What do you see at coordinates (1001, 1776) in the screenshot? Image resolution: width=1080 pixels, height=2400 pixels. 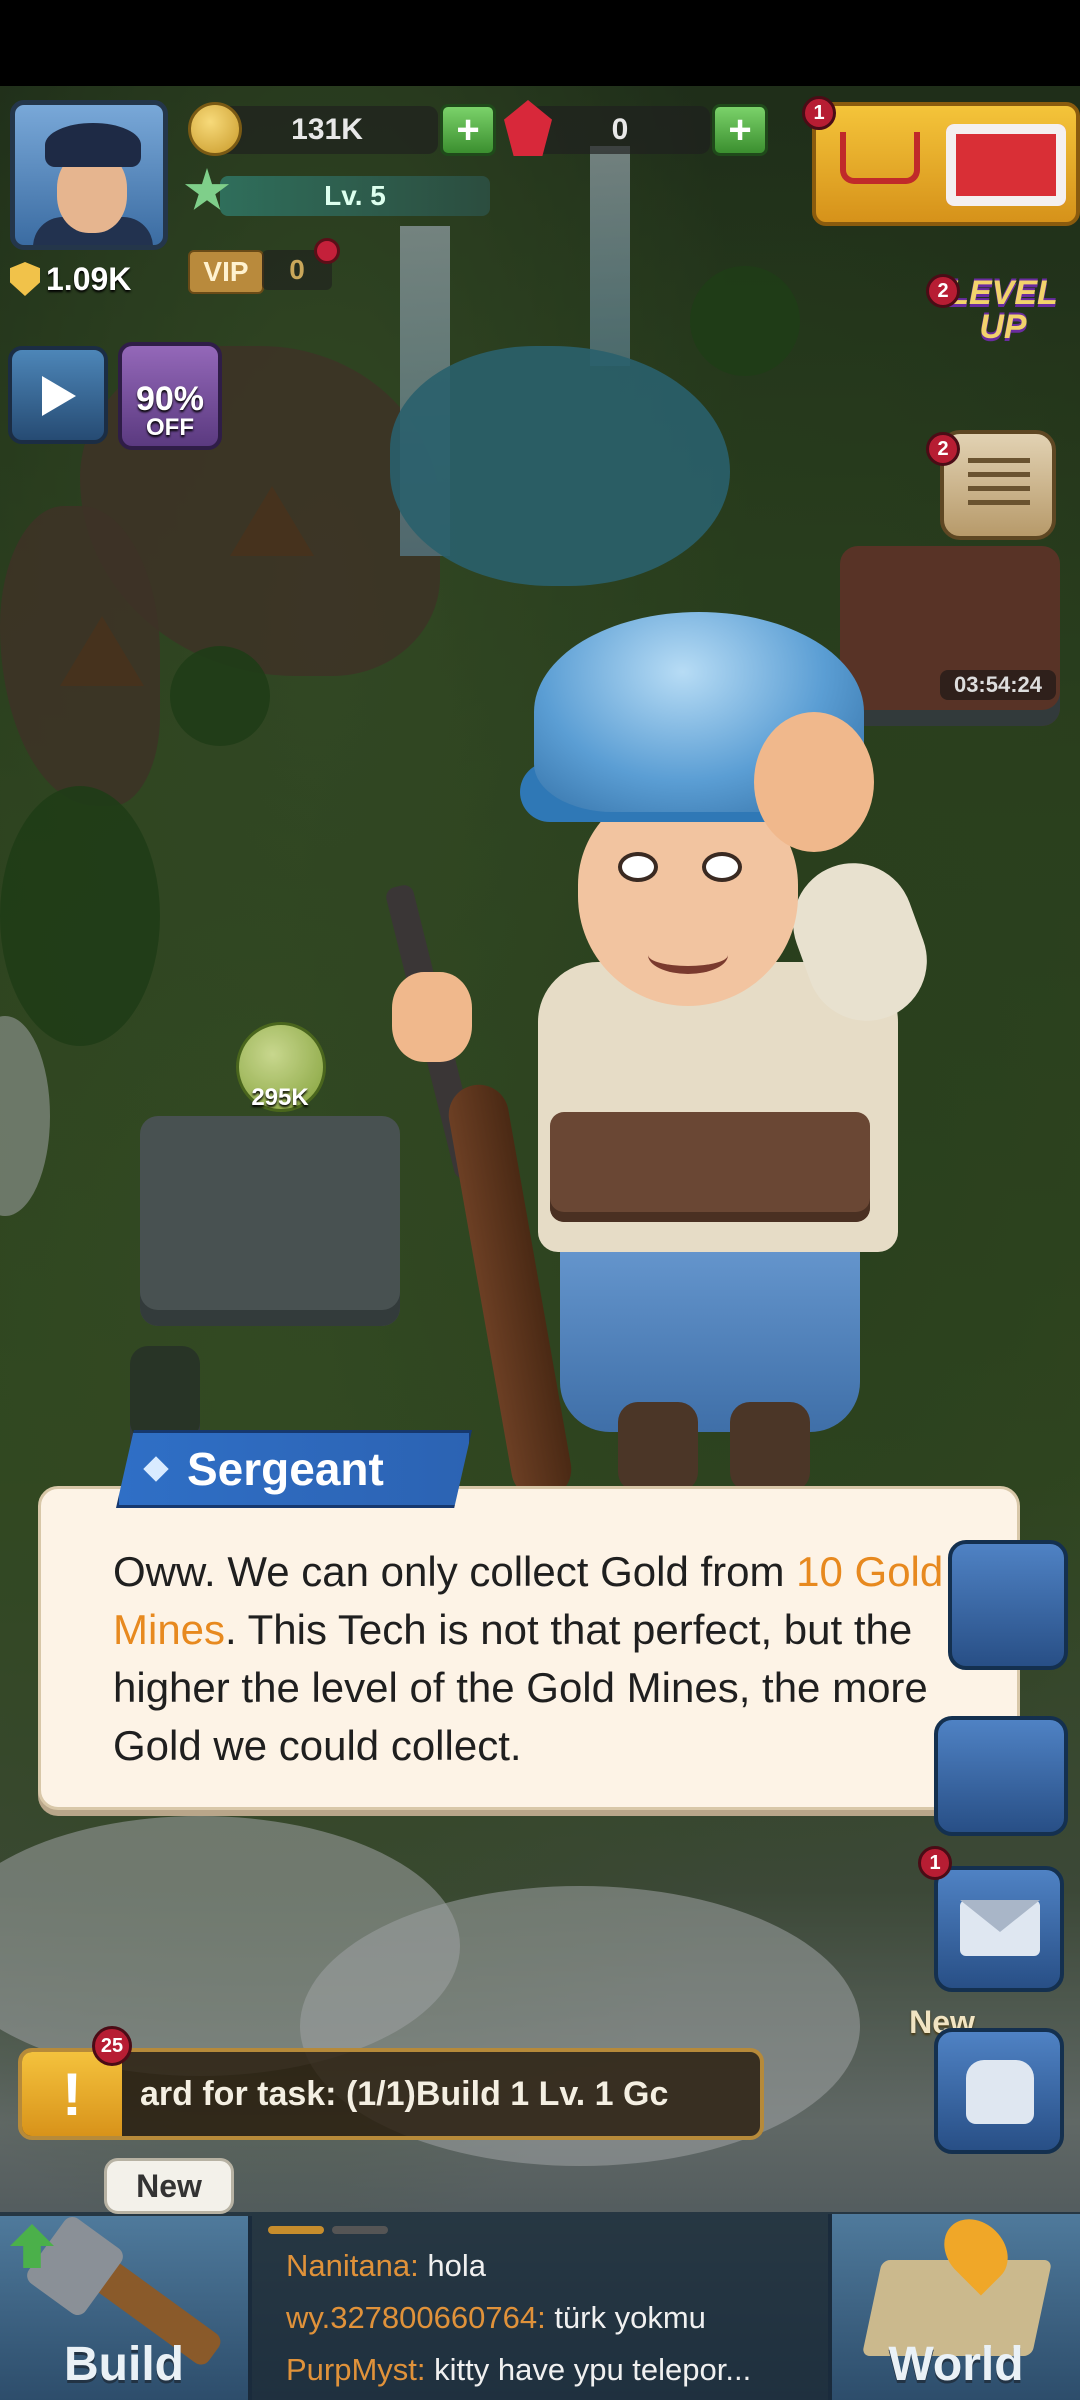 I see `side-button-middle` at bounding box center [1001, 1776].